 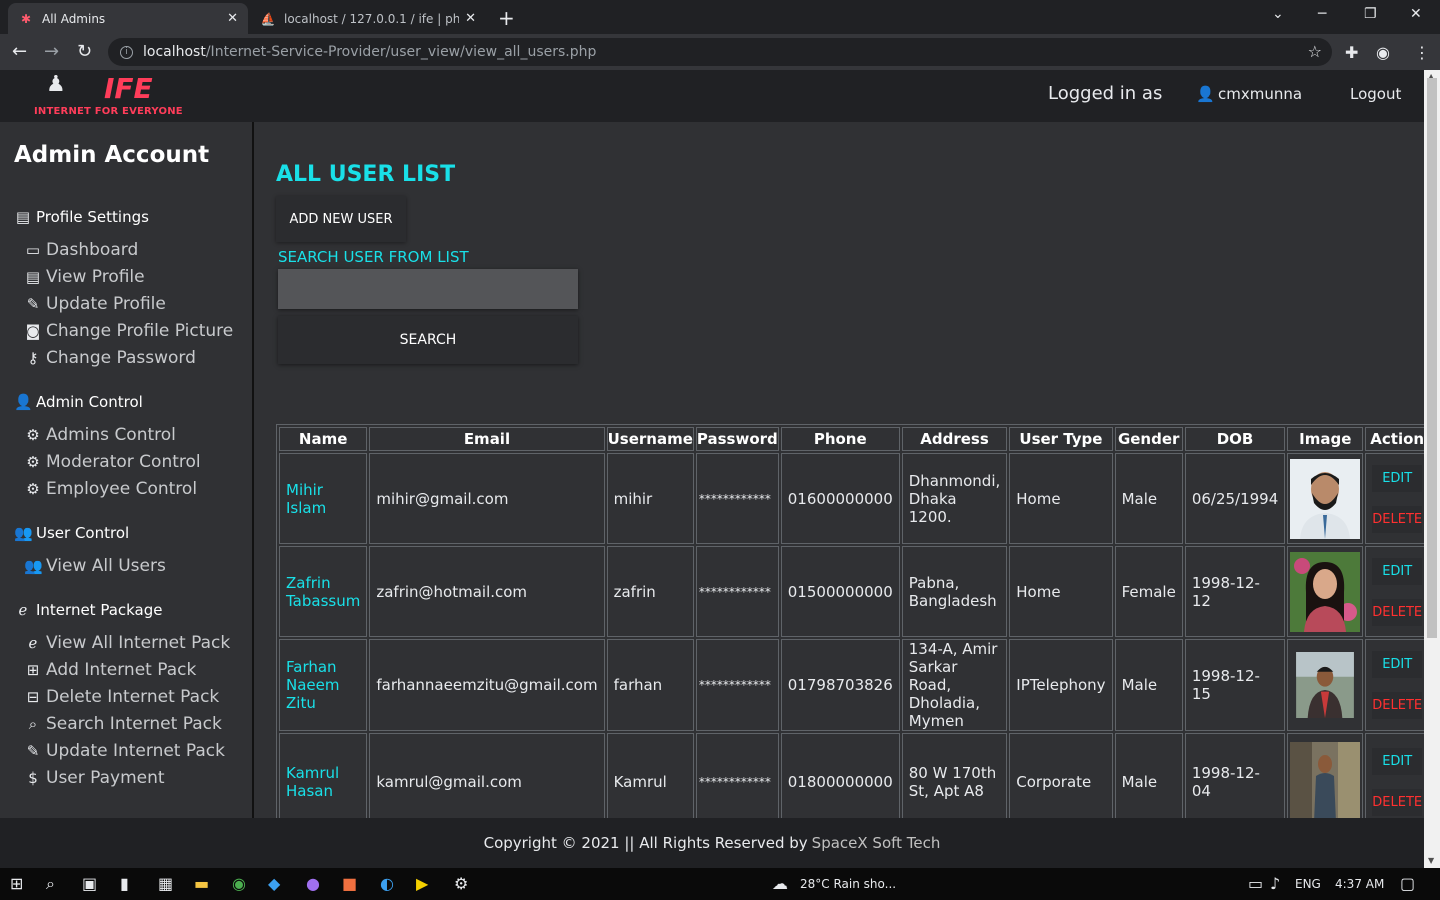 I want to click on sidebar-item-employee-control: ⚙ Employee Control, so click(x=110, y=489).